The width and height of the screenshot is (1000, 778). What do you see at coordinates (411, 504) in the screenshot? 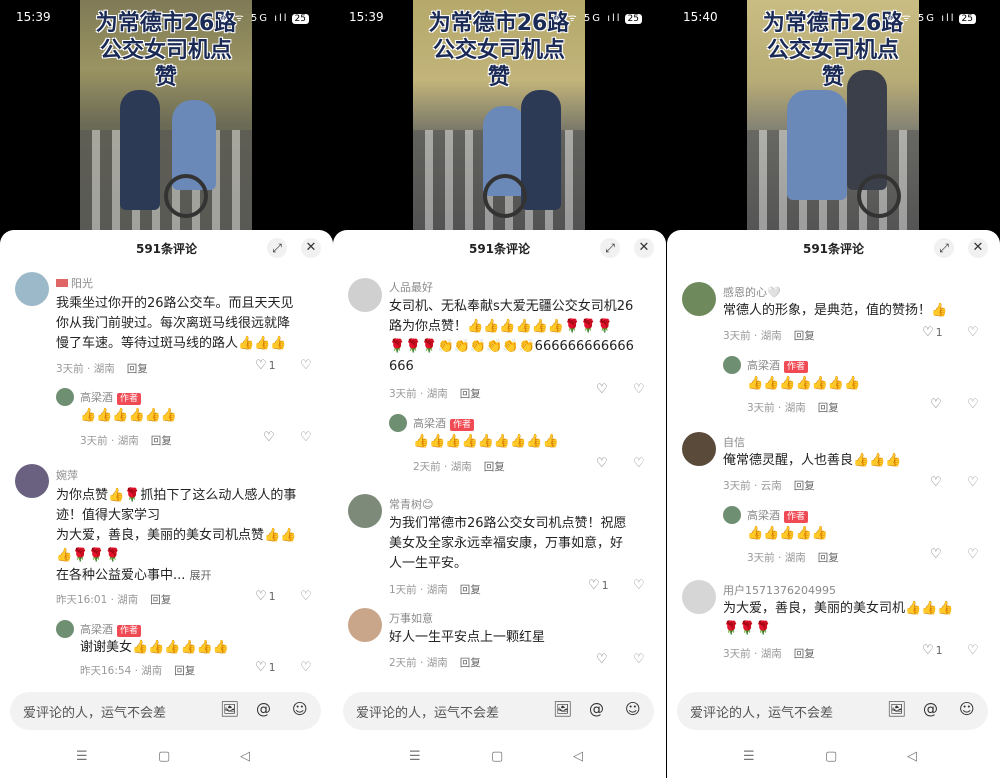
I see `comment-username: 常青树😊` at bounding box center [411, 504].